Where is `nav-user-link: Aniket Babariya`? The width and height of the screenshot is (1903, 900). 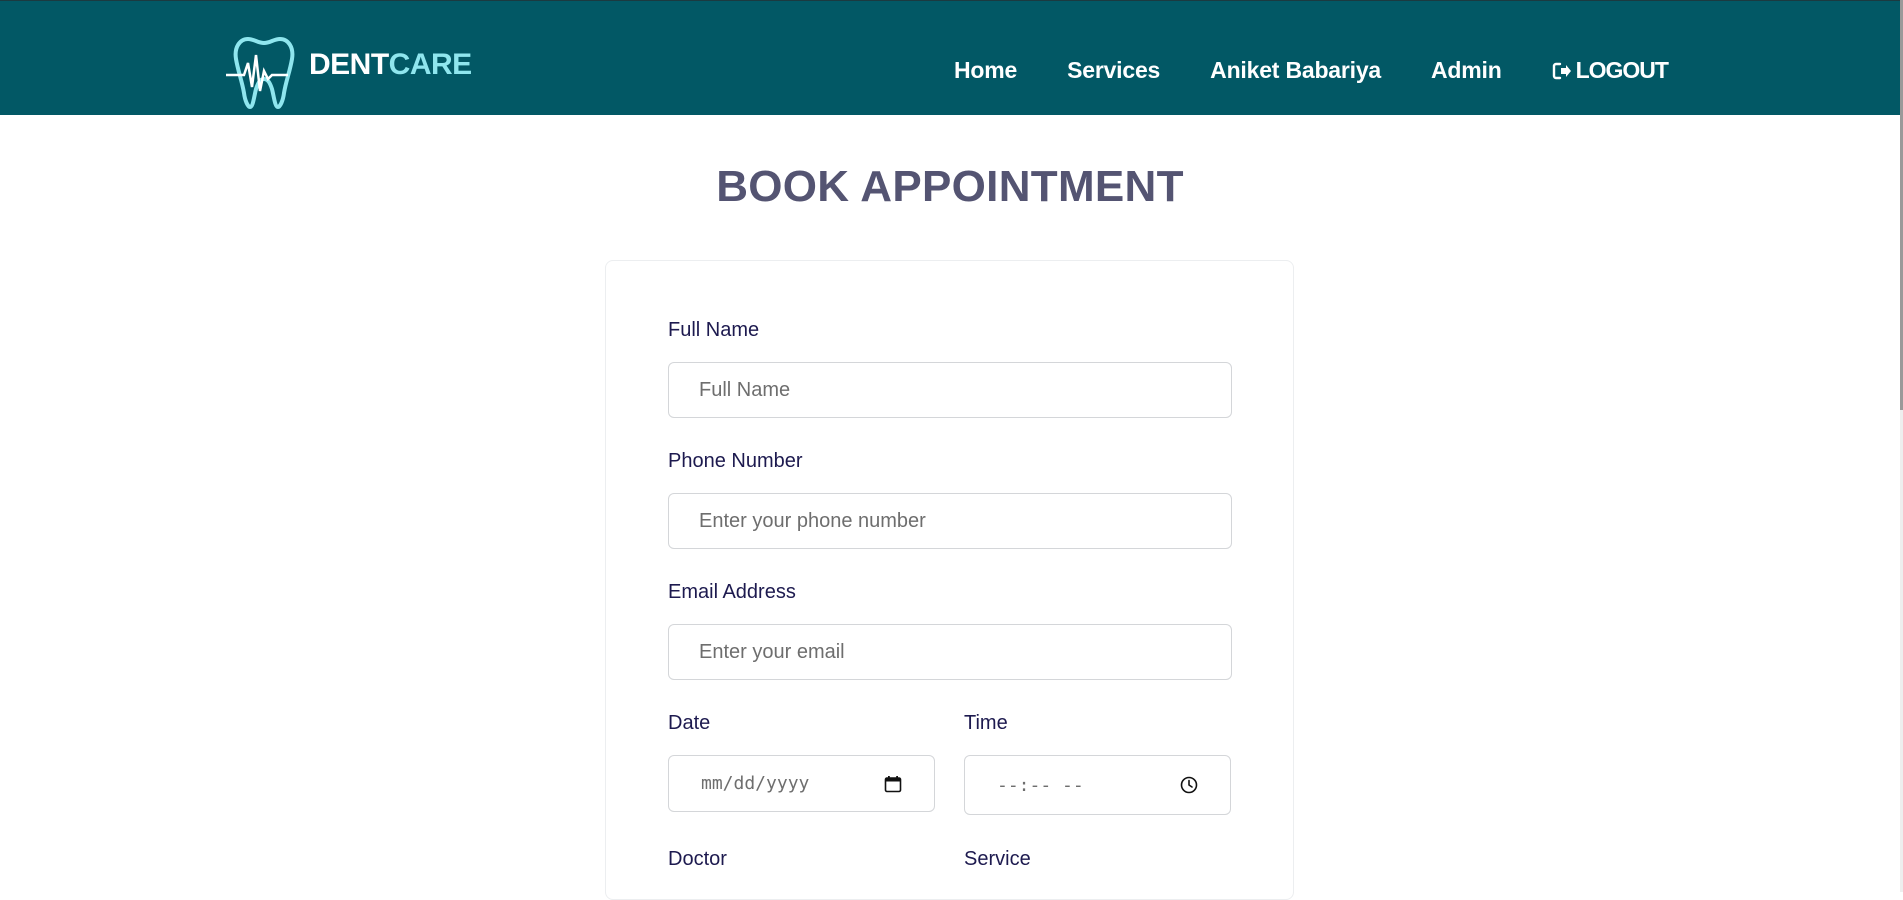
nav-user-link: Aniket Babariya is located at coordinates (1295, 70).